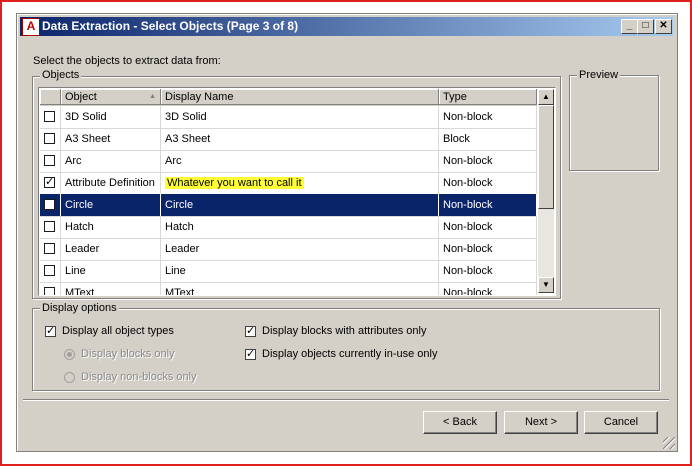 Image resolution: width=692 pixels, height=466 pixels. Describe the element at coordinates (175, 271) in the screenshot. I see `display-name-text: Line` at that location.